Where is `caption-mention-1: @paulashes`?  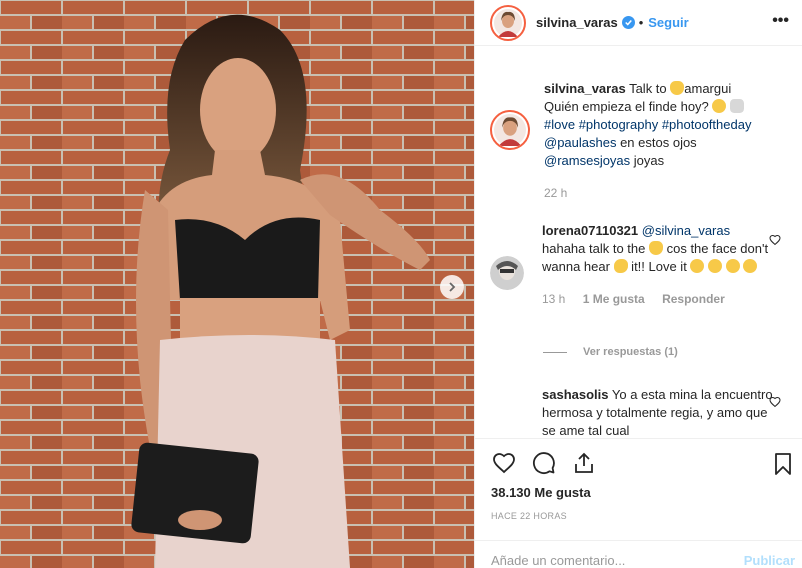 caption-mention-1: @paulashes is located at coordinates (580, 142).